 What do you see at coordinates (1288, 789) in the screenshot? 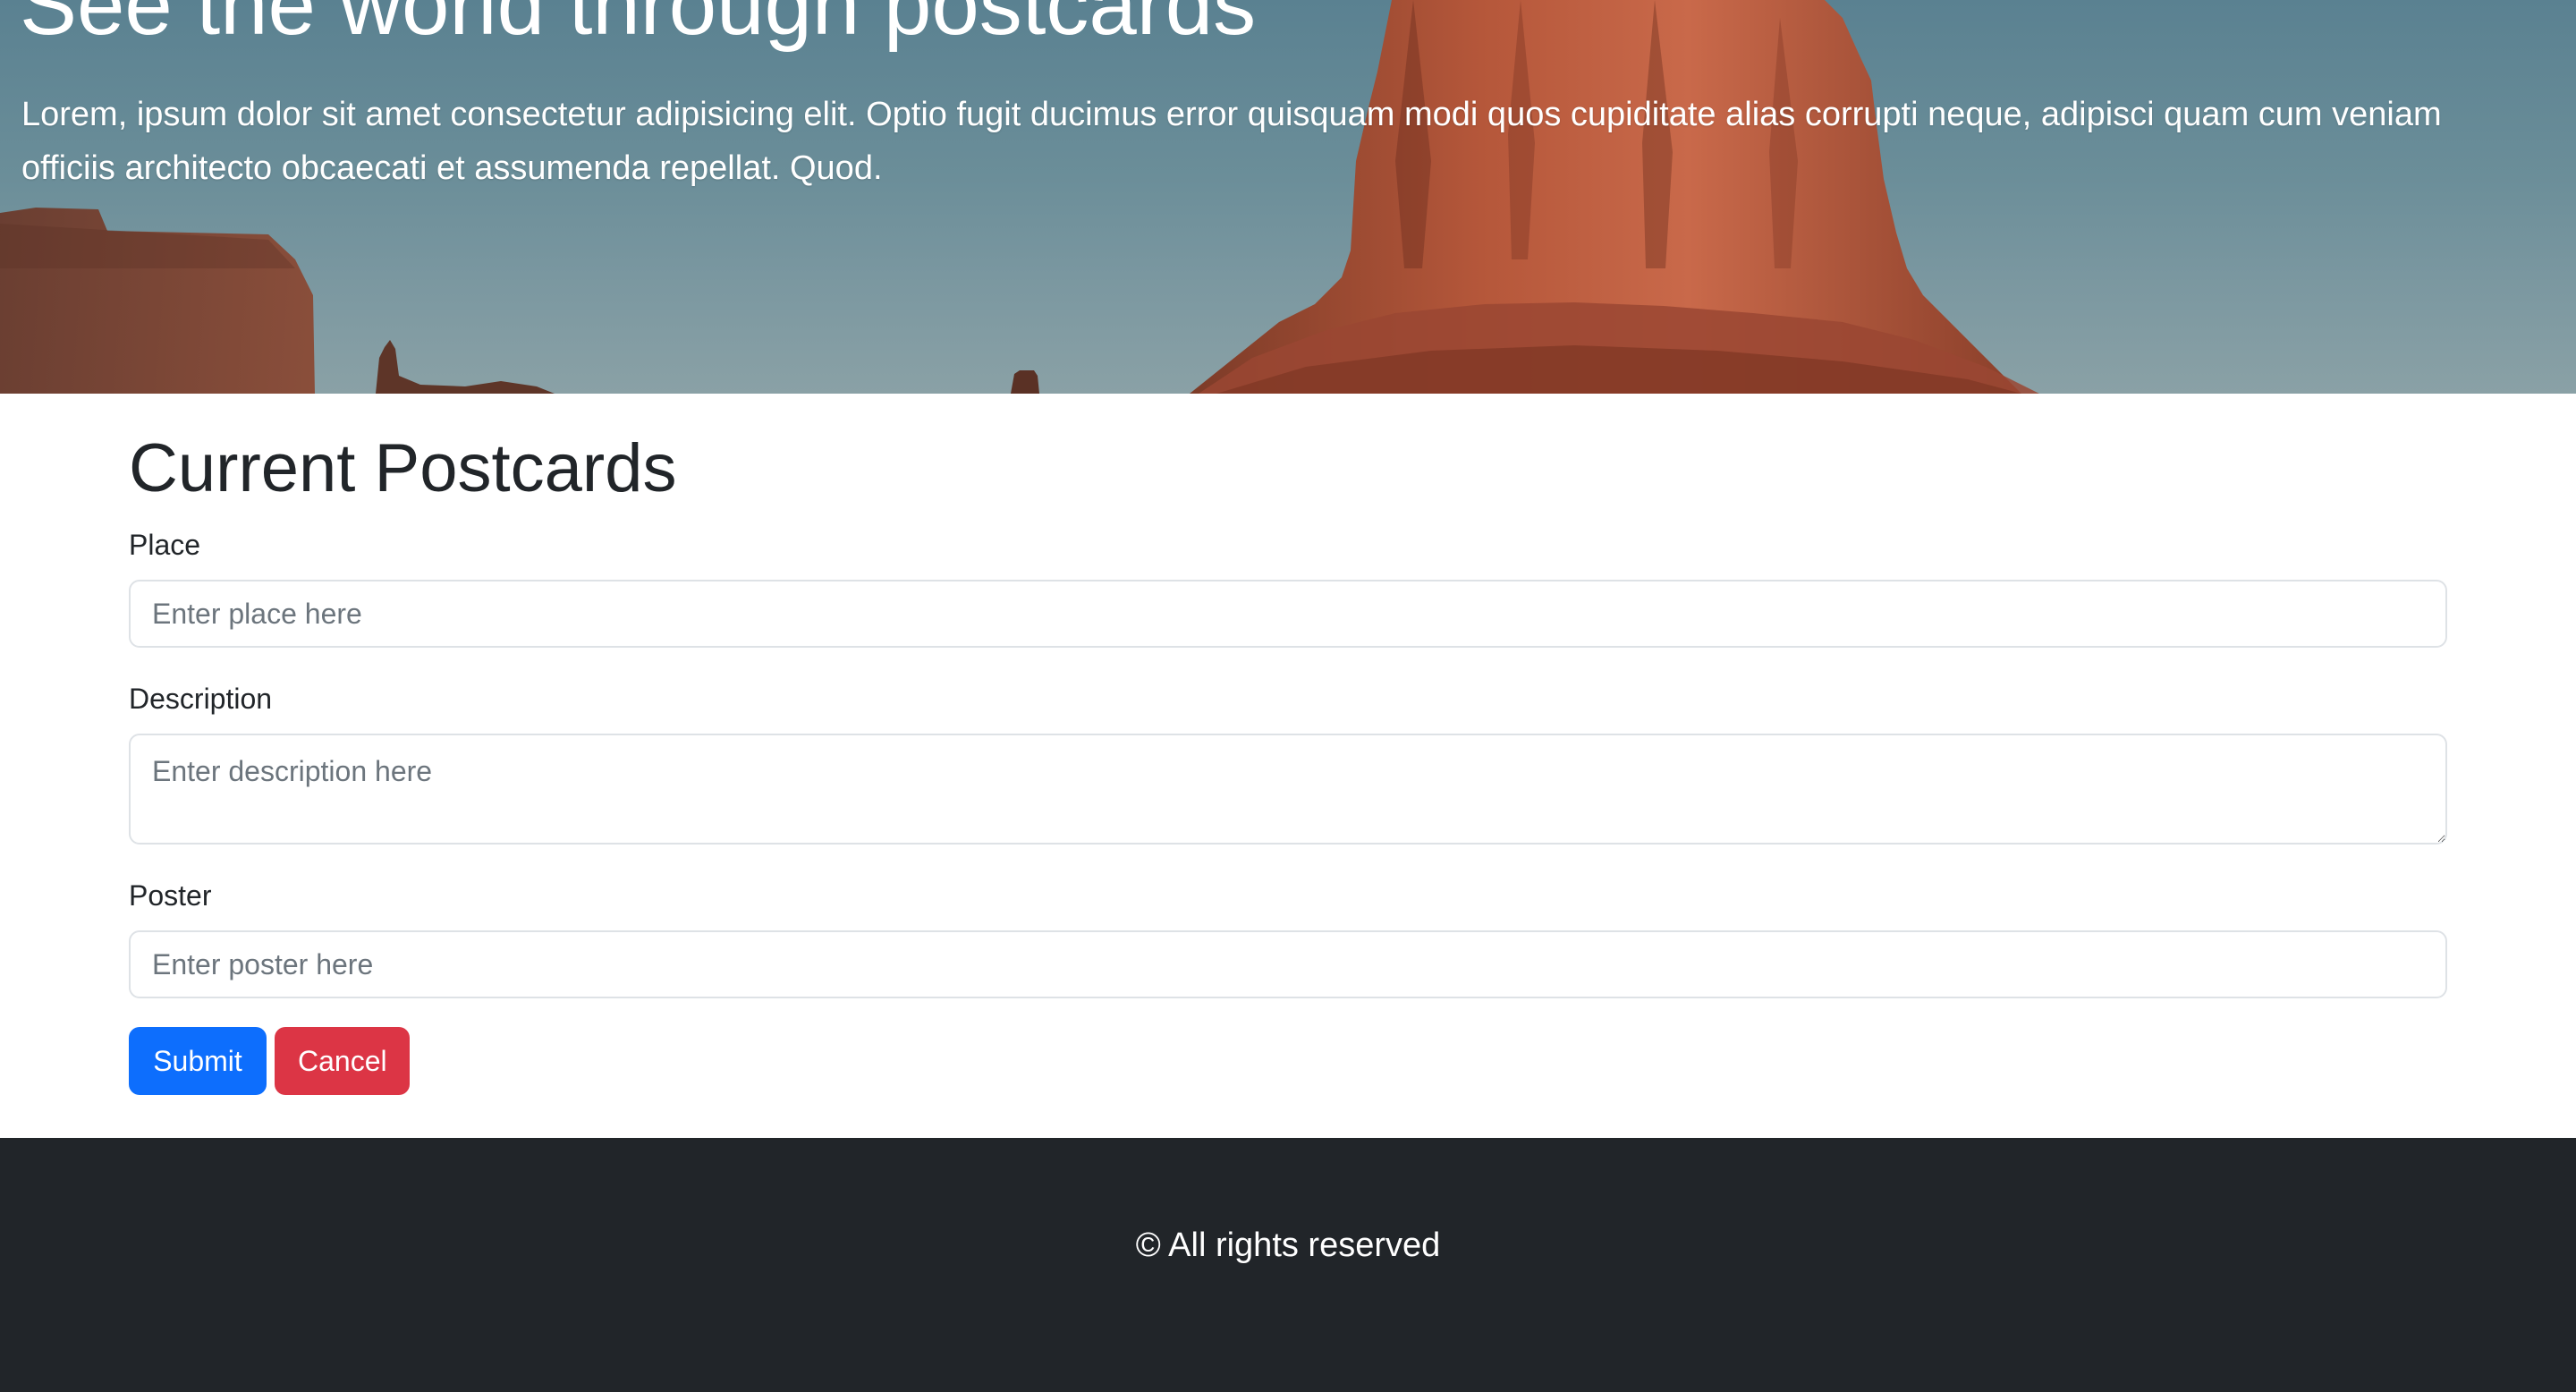
I see `description-textarea` at bounding box center [1288, 789].